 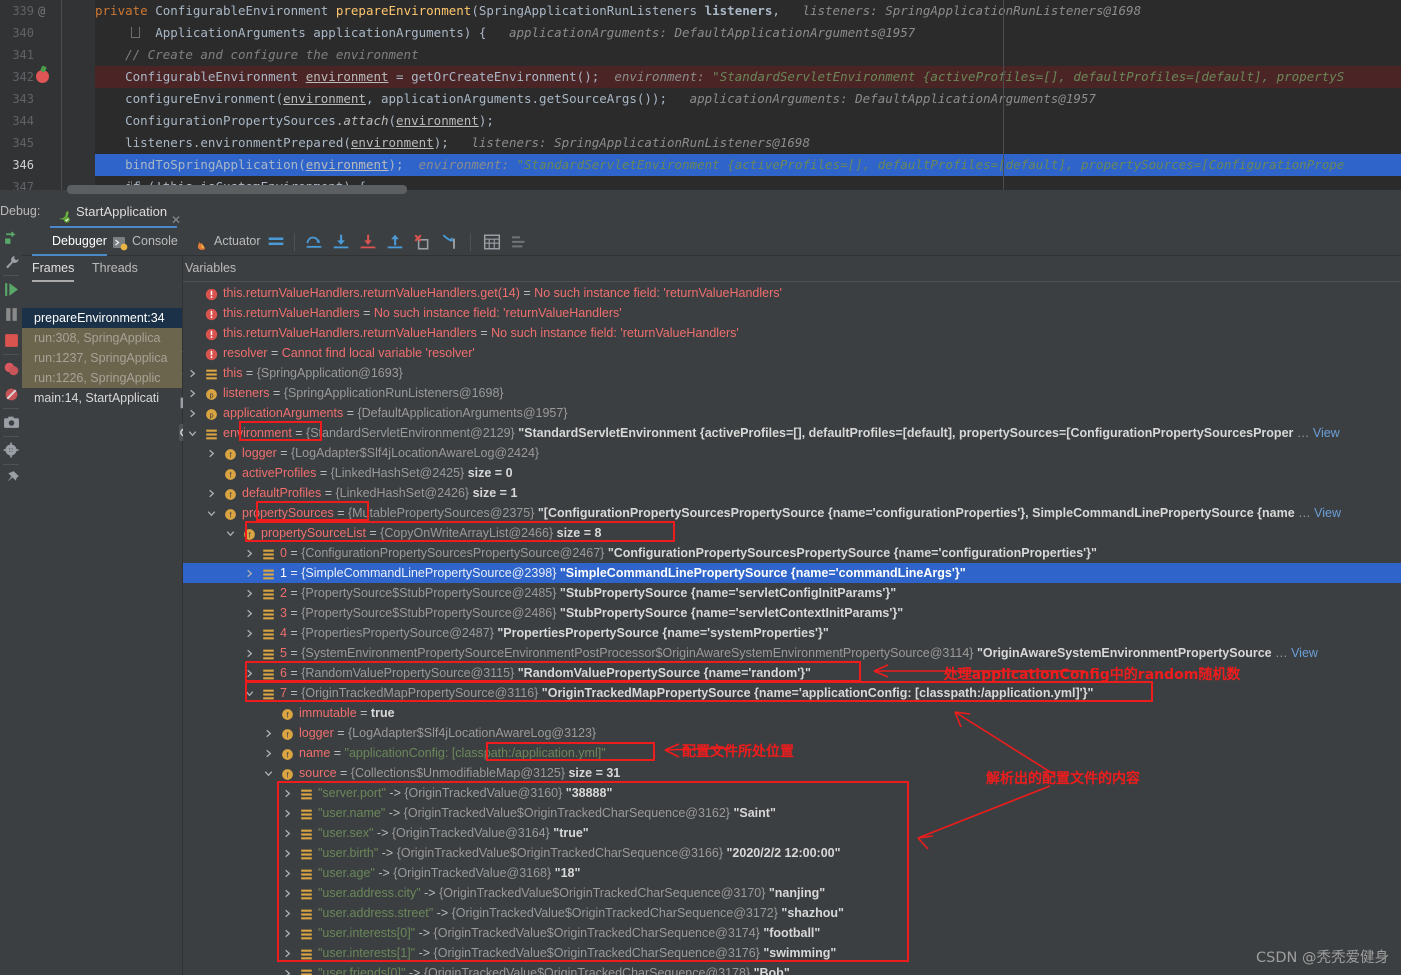 I want to click on force-step-into-icon, so click(x=368, y=242).